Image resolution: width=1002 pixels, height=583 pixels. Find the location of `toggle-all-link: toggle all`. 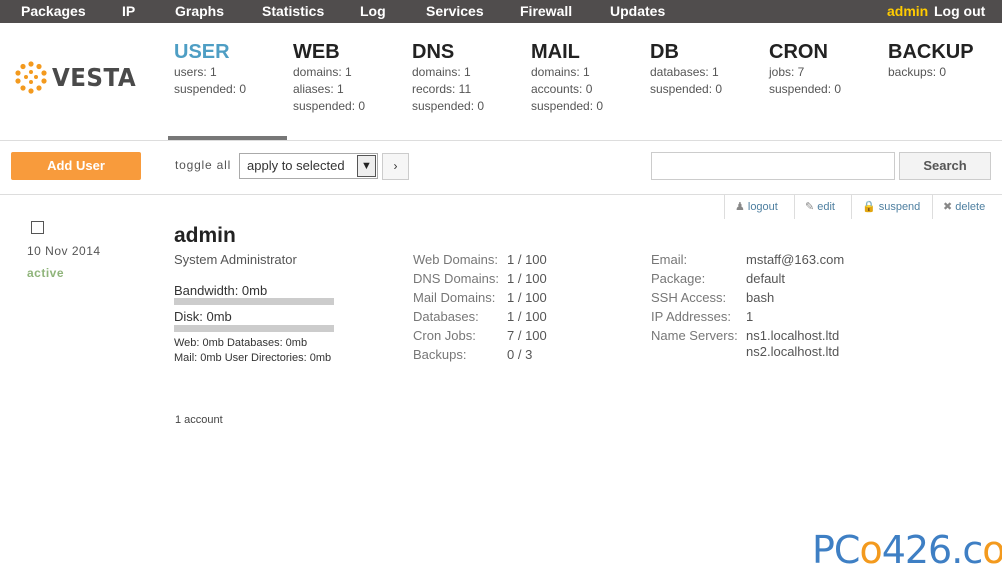

toggle-all-link: toggle all is located at coordinates (203, 165).